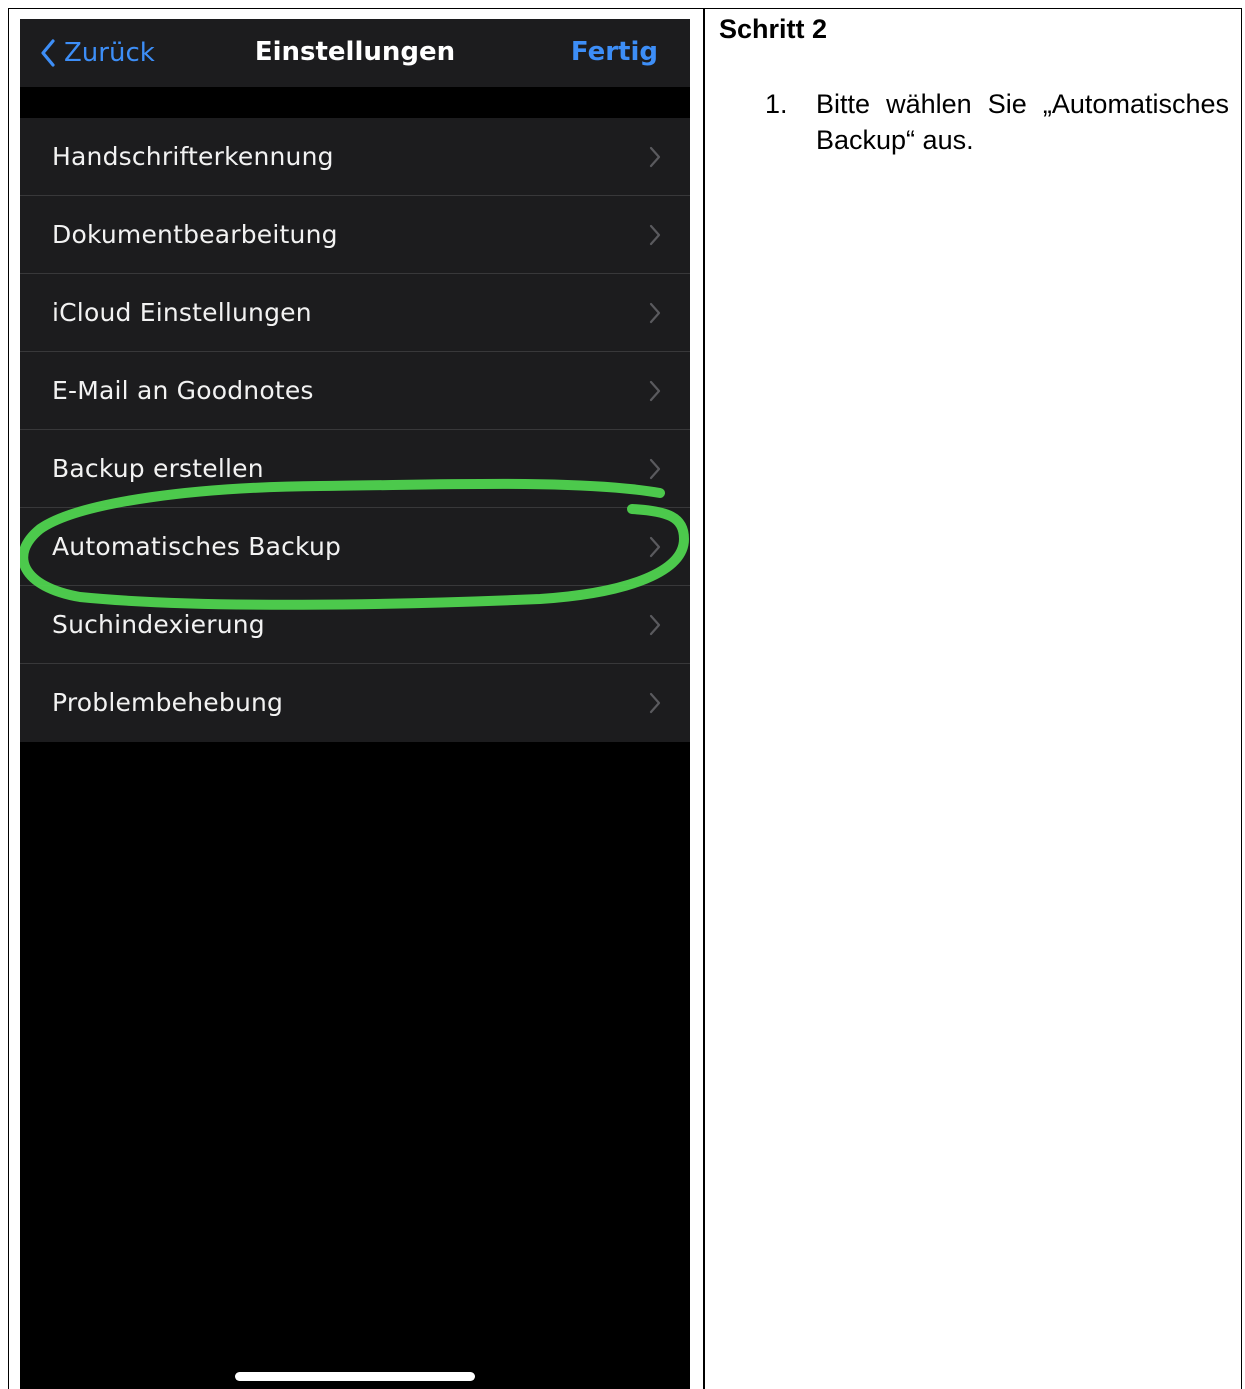 This screenshot has width=1245, height=1389. Describe the element at coordinates (197, 546) in the screenshot. I see `settings-row-label: Automatisches Backup` at that location.